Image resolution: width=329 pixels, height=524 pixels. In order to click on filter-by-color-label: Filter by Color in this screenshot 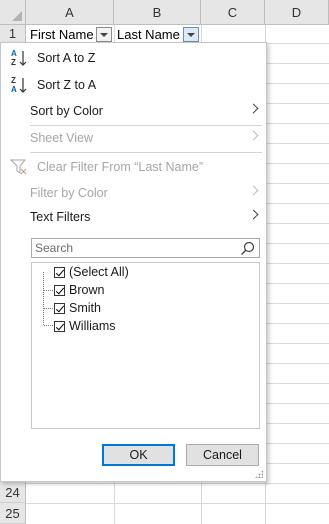, I will do `click(69, 193)`.